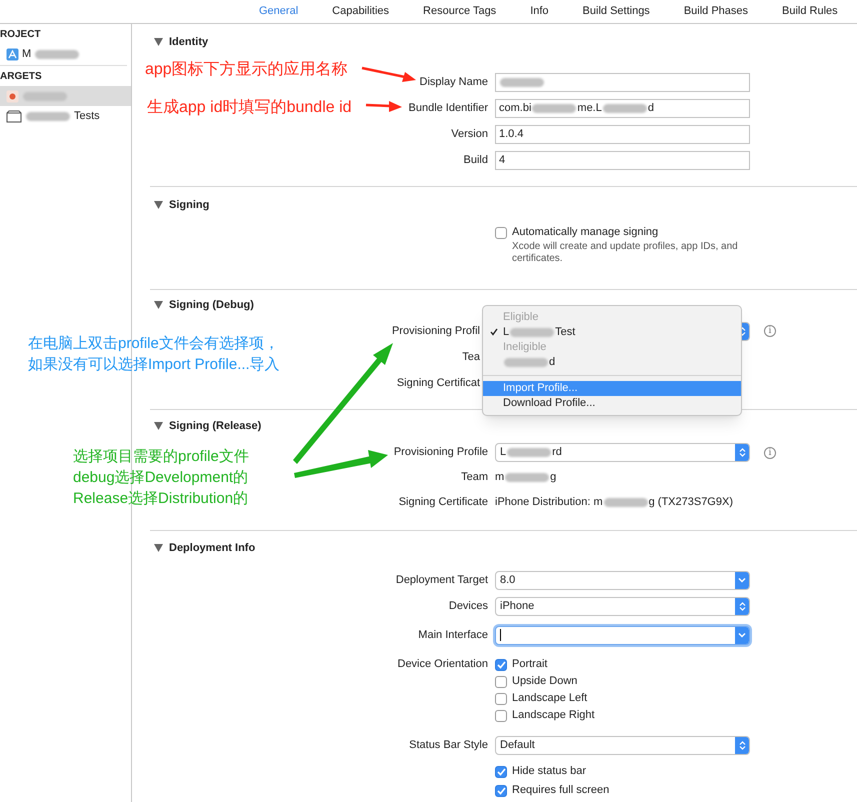 This screenshot has width=857, height=802. What do you see at coordinates (716, 11) in the screenshot?
I see `tab: Build Phases` at bounding box center [716, 11].